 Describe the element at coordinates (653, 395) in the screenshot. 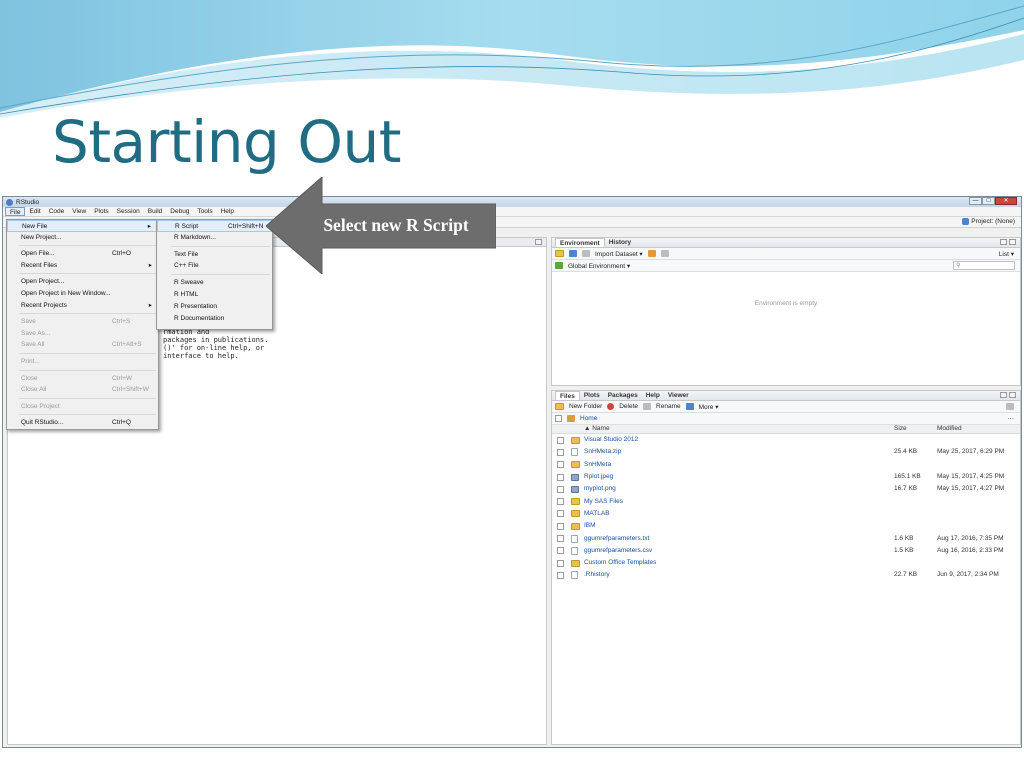

I see `tab-help: Help` at that location.